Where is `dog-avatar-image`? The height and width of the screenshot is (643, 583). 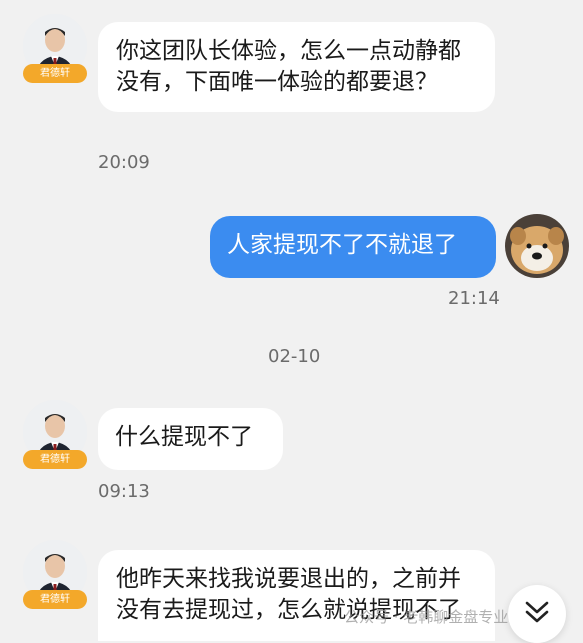
dog-avatar-image is located at coordinates (537, 246).